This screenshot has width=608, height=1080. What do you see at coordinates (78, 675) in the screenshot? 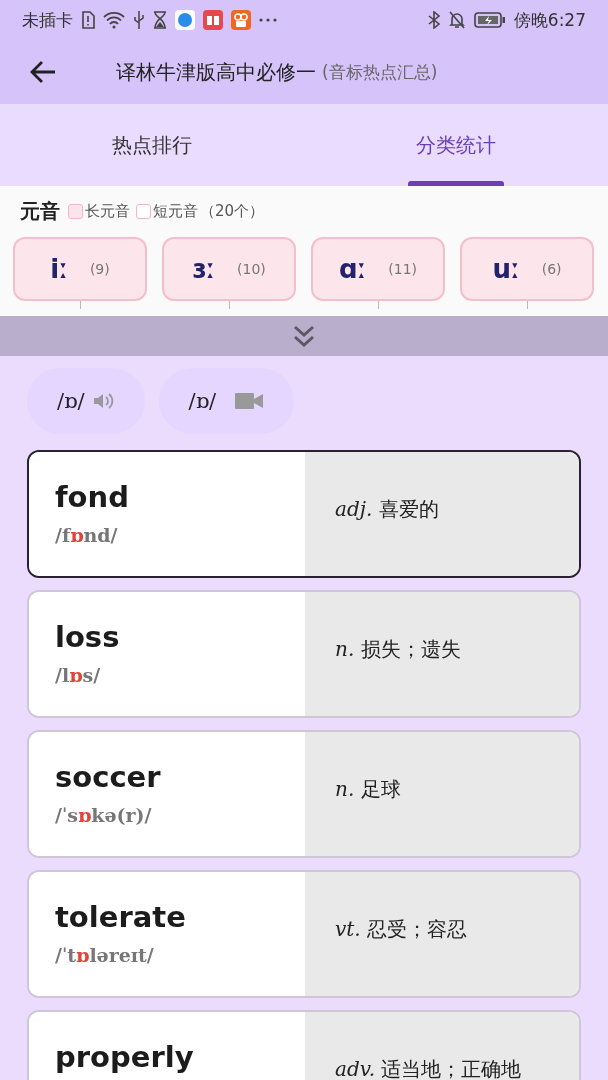
I see `phonetic-text: /lɒs/` at bounding box center [78, 675].